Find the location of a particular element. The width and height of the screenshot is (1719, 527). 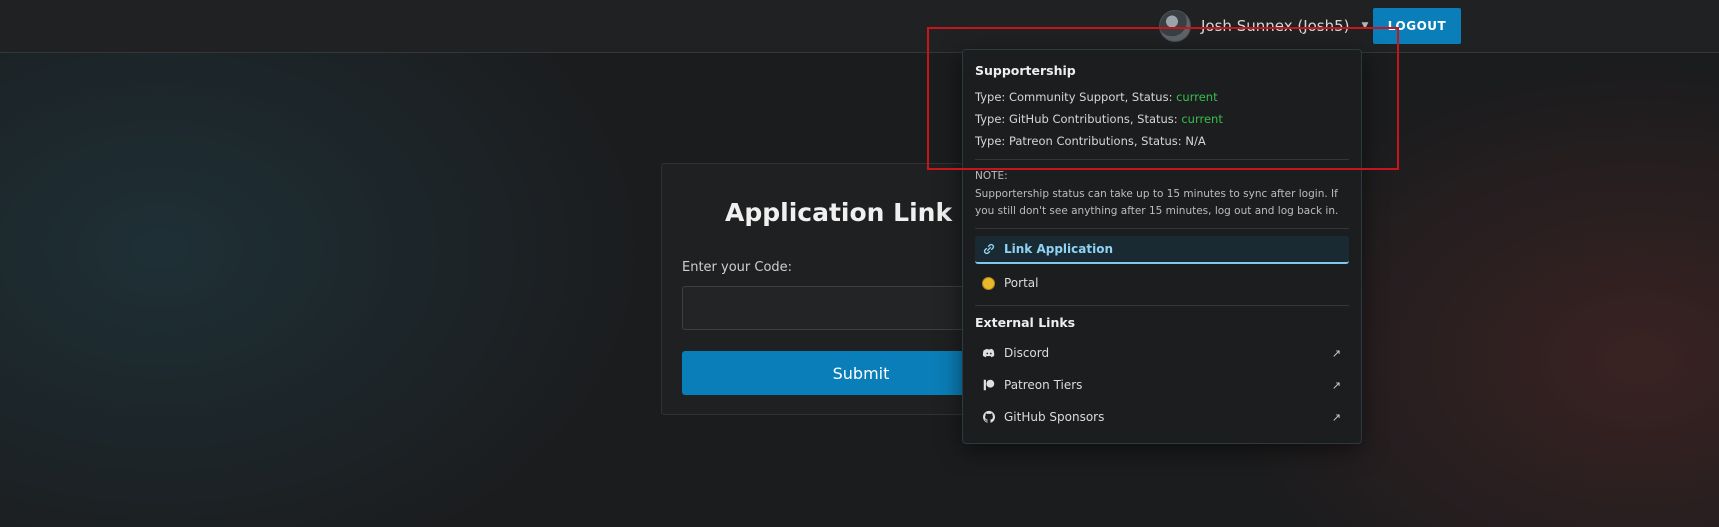

status-type: Type: GitHub Contributions, Status: is located at coordinates (1078, 119).